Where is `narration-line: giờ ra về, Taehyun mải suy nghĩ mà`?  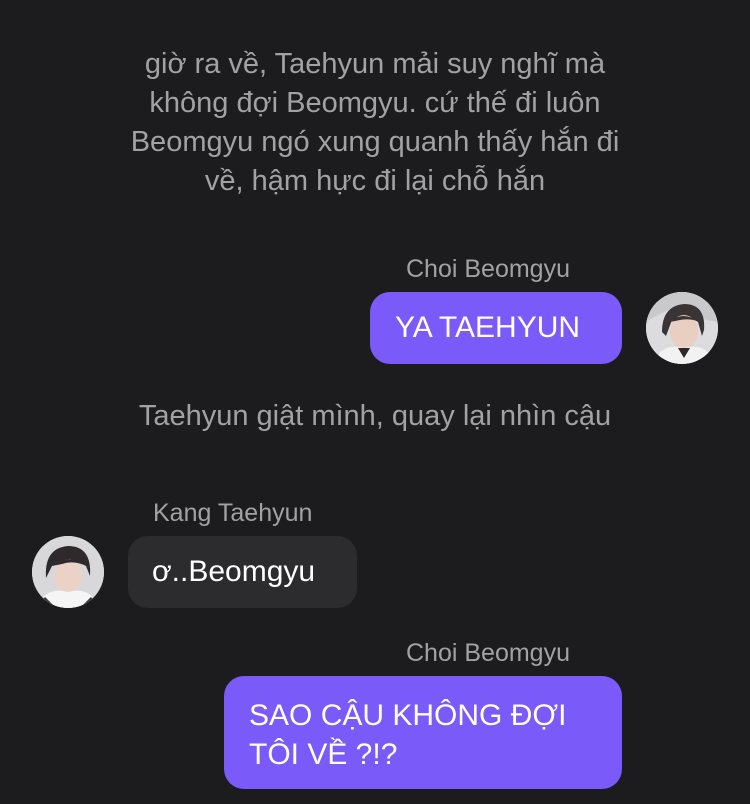
narration-line: giờ ra về, Taehyun mải suy nghĩ mà is located at coordinates (375, 64).